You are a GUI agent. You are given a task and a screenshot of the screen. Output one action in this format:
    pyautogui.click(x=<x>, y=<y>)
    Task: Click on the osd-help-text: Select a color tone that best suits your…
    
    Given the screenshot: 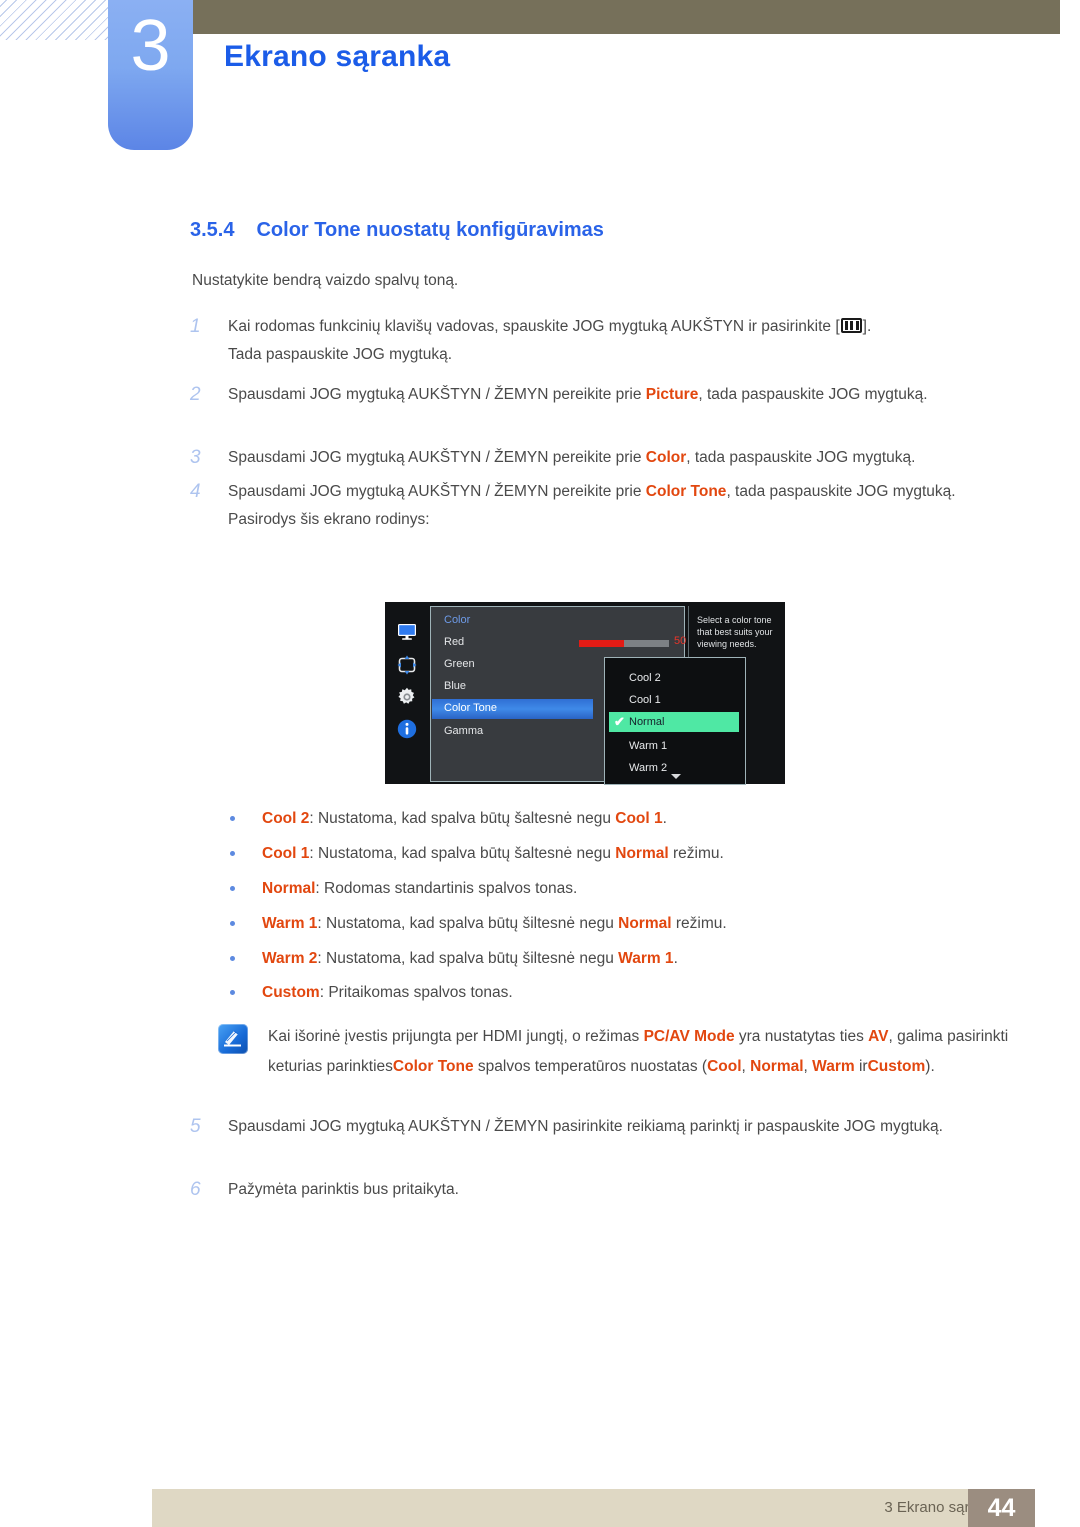 What is the action you would take?
    pyautogui.click(x=735, y=632)
    